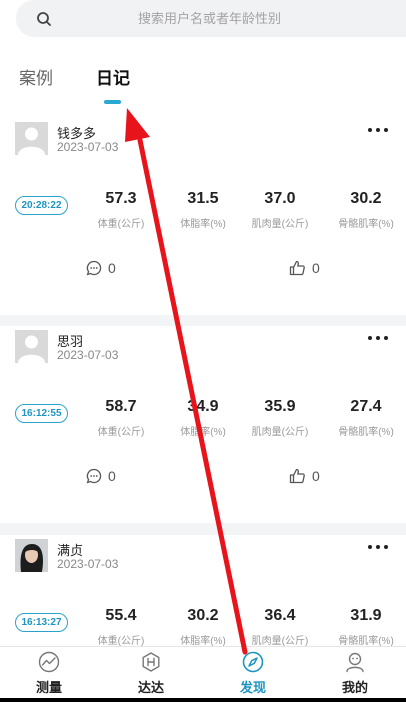  Describe the element at coordinates (366, 406) in the screenshot. I see `skeletal-value: 27.4` at that location.